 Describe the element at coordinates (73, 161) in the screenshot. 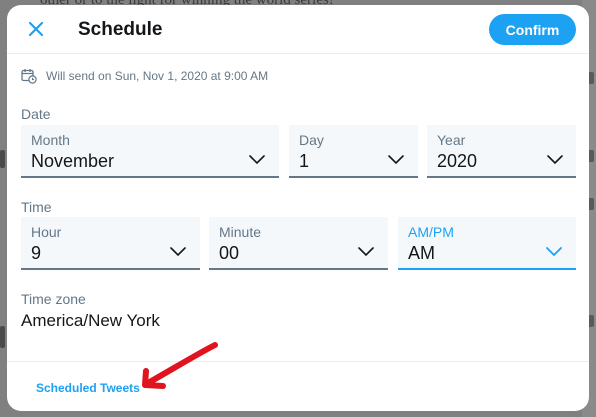

I see `month-value: November` at that location.